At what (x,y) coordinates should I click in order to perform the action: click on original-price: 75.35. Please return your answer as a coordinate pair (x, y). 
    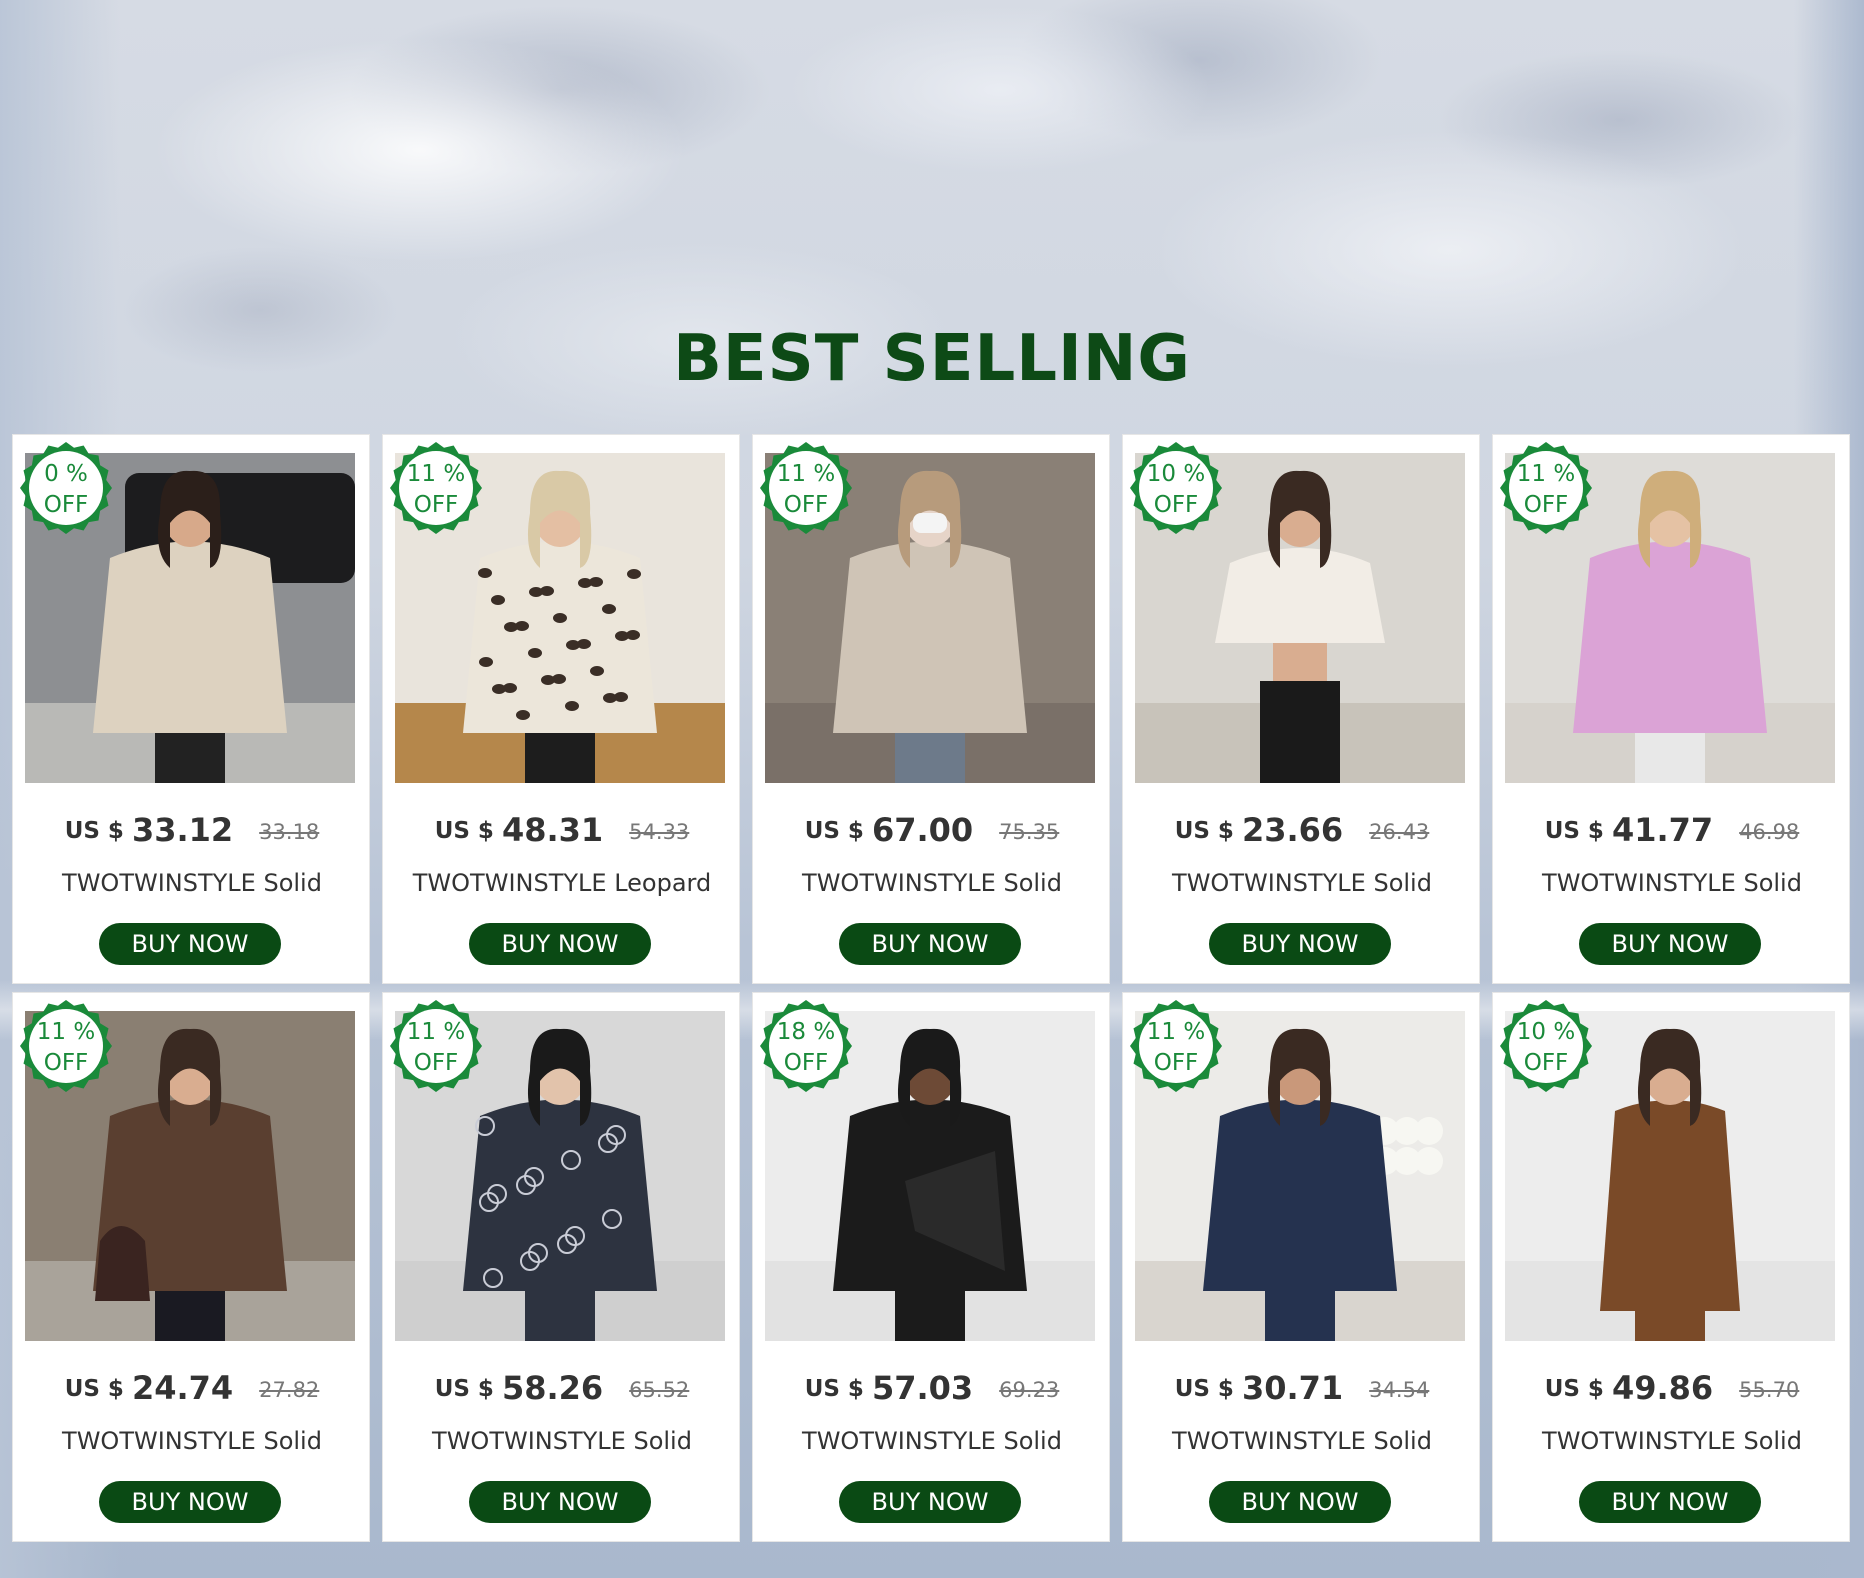
    Looking at the image, I should click on (1029, 832).